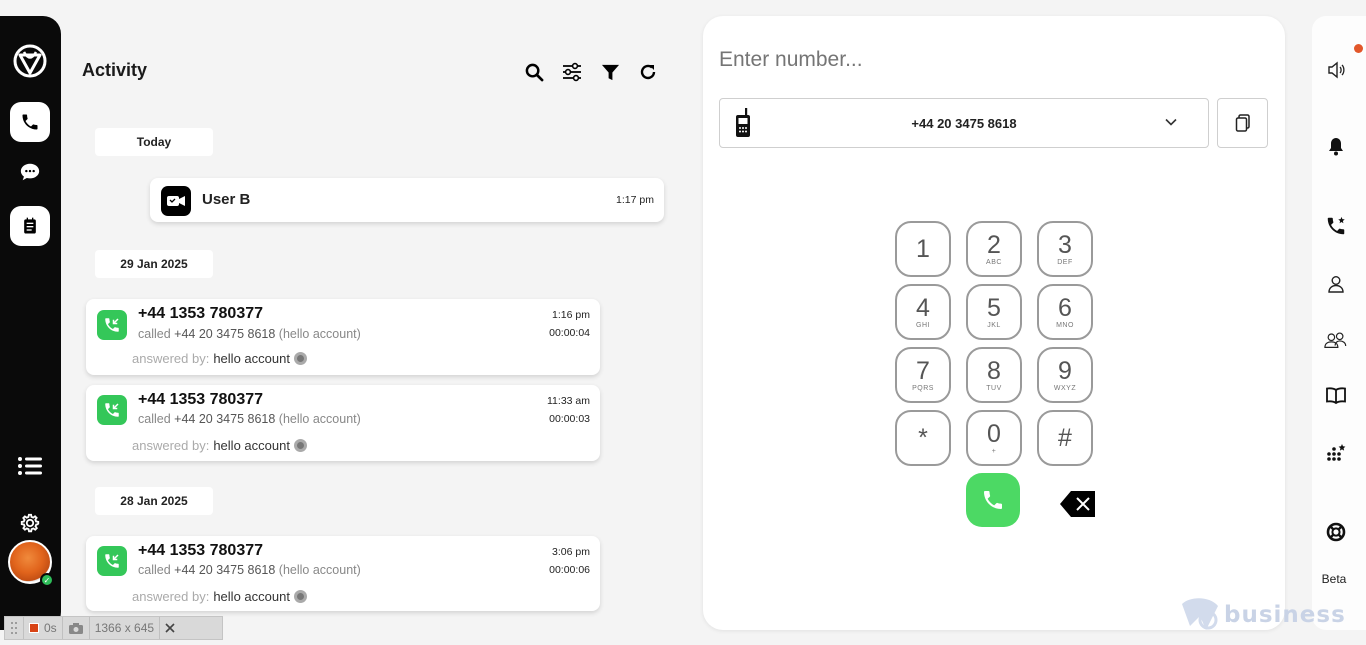 This screenshot has height=645, width=1366. I want to click on filter-icon, so click(610, 72).